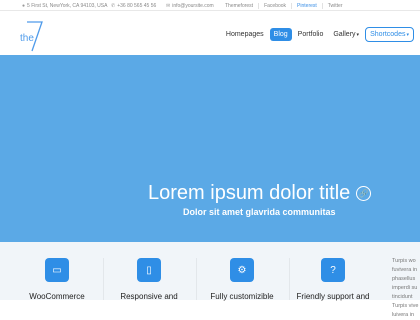 This screenshot has height=320, width=420. What do you see at coordinates (168, 6) in the screenshot?
I see `mail-icon: ✉` at bounding box center [168, 6].